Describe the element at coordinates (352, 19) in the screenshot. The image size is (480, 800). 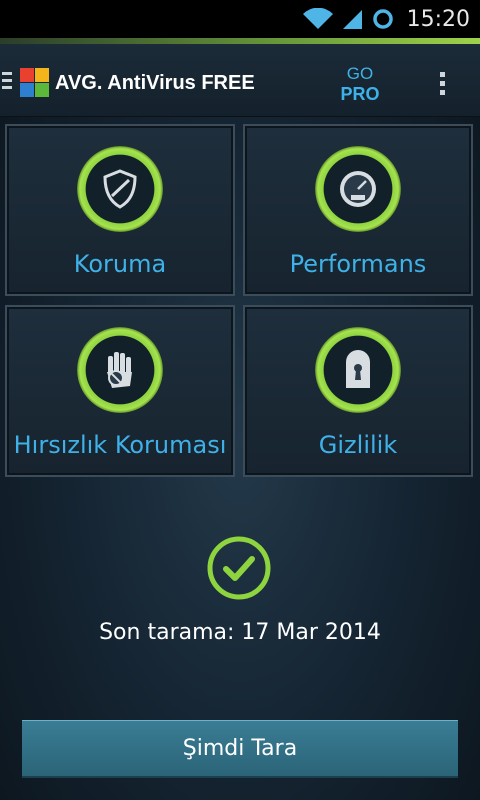
I see `signal-icon` at that location.